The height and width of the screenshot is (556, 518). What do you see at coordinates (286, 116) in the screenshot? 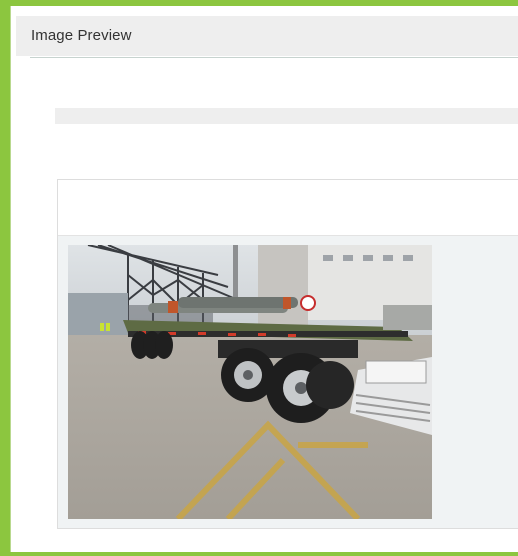
I see `loading-placeholder-bar` at bounding box center [286, 116].